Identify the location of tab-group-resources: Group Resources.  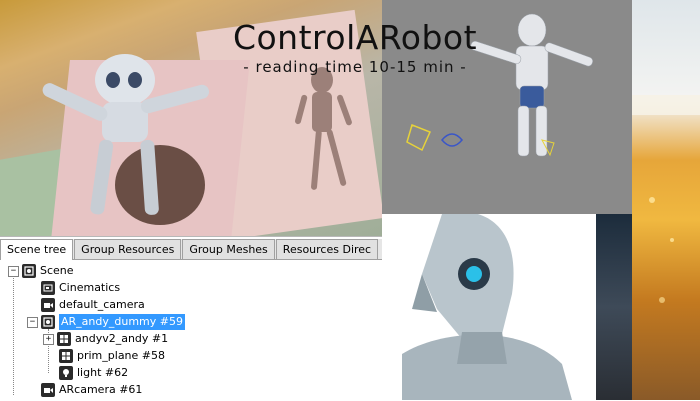
(128, 249).